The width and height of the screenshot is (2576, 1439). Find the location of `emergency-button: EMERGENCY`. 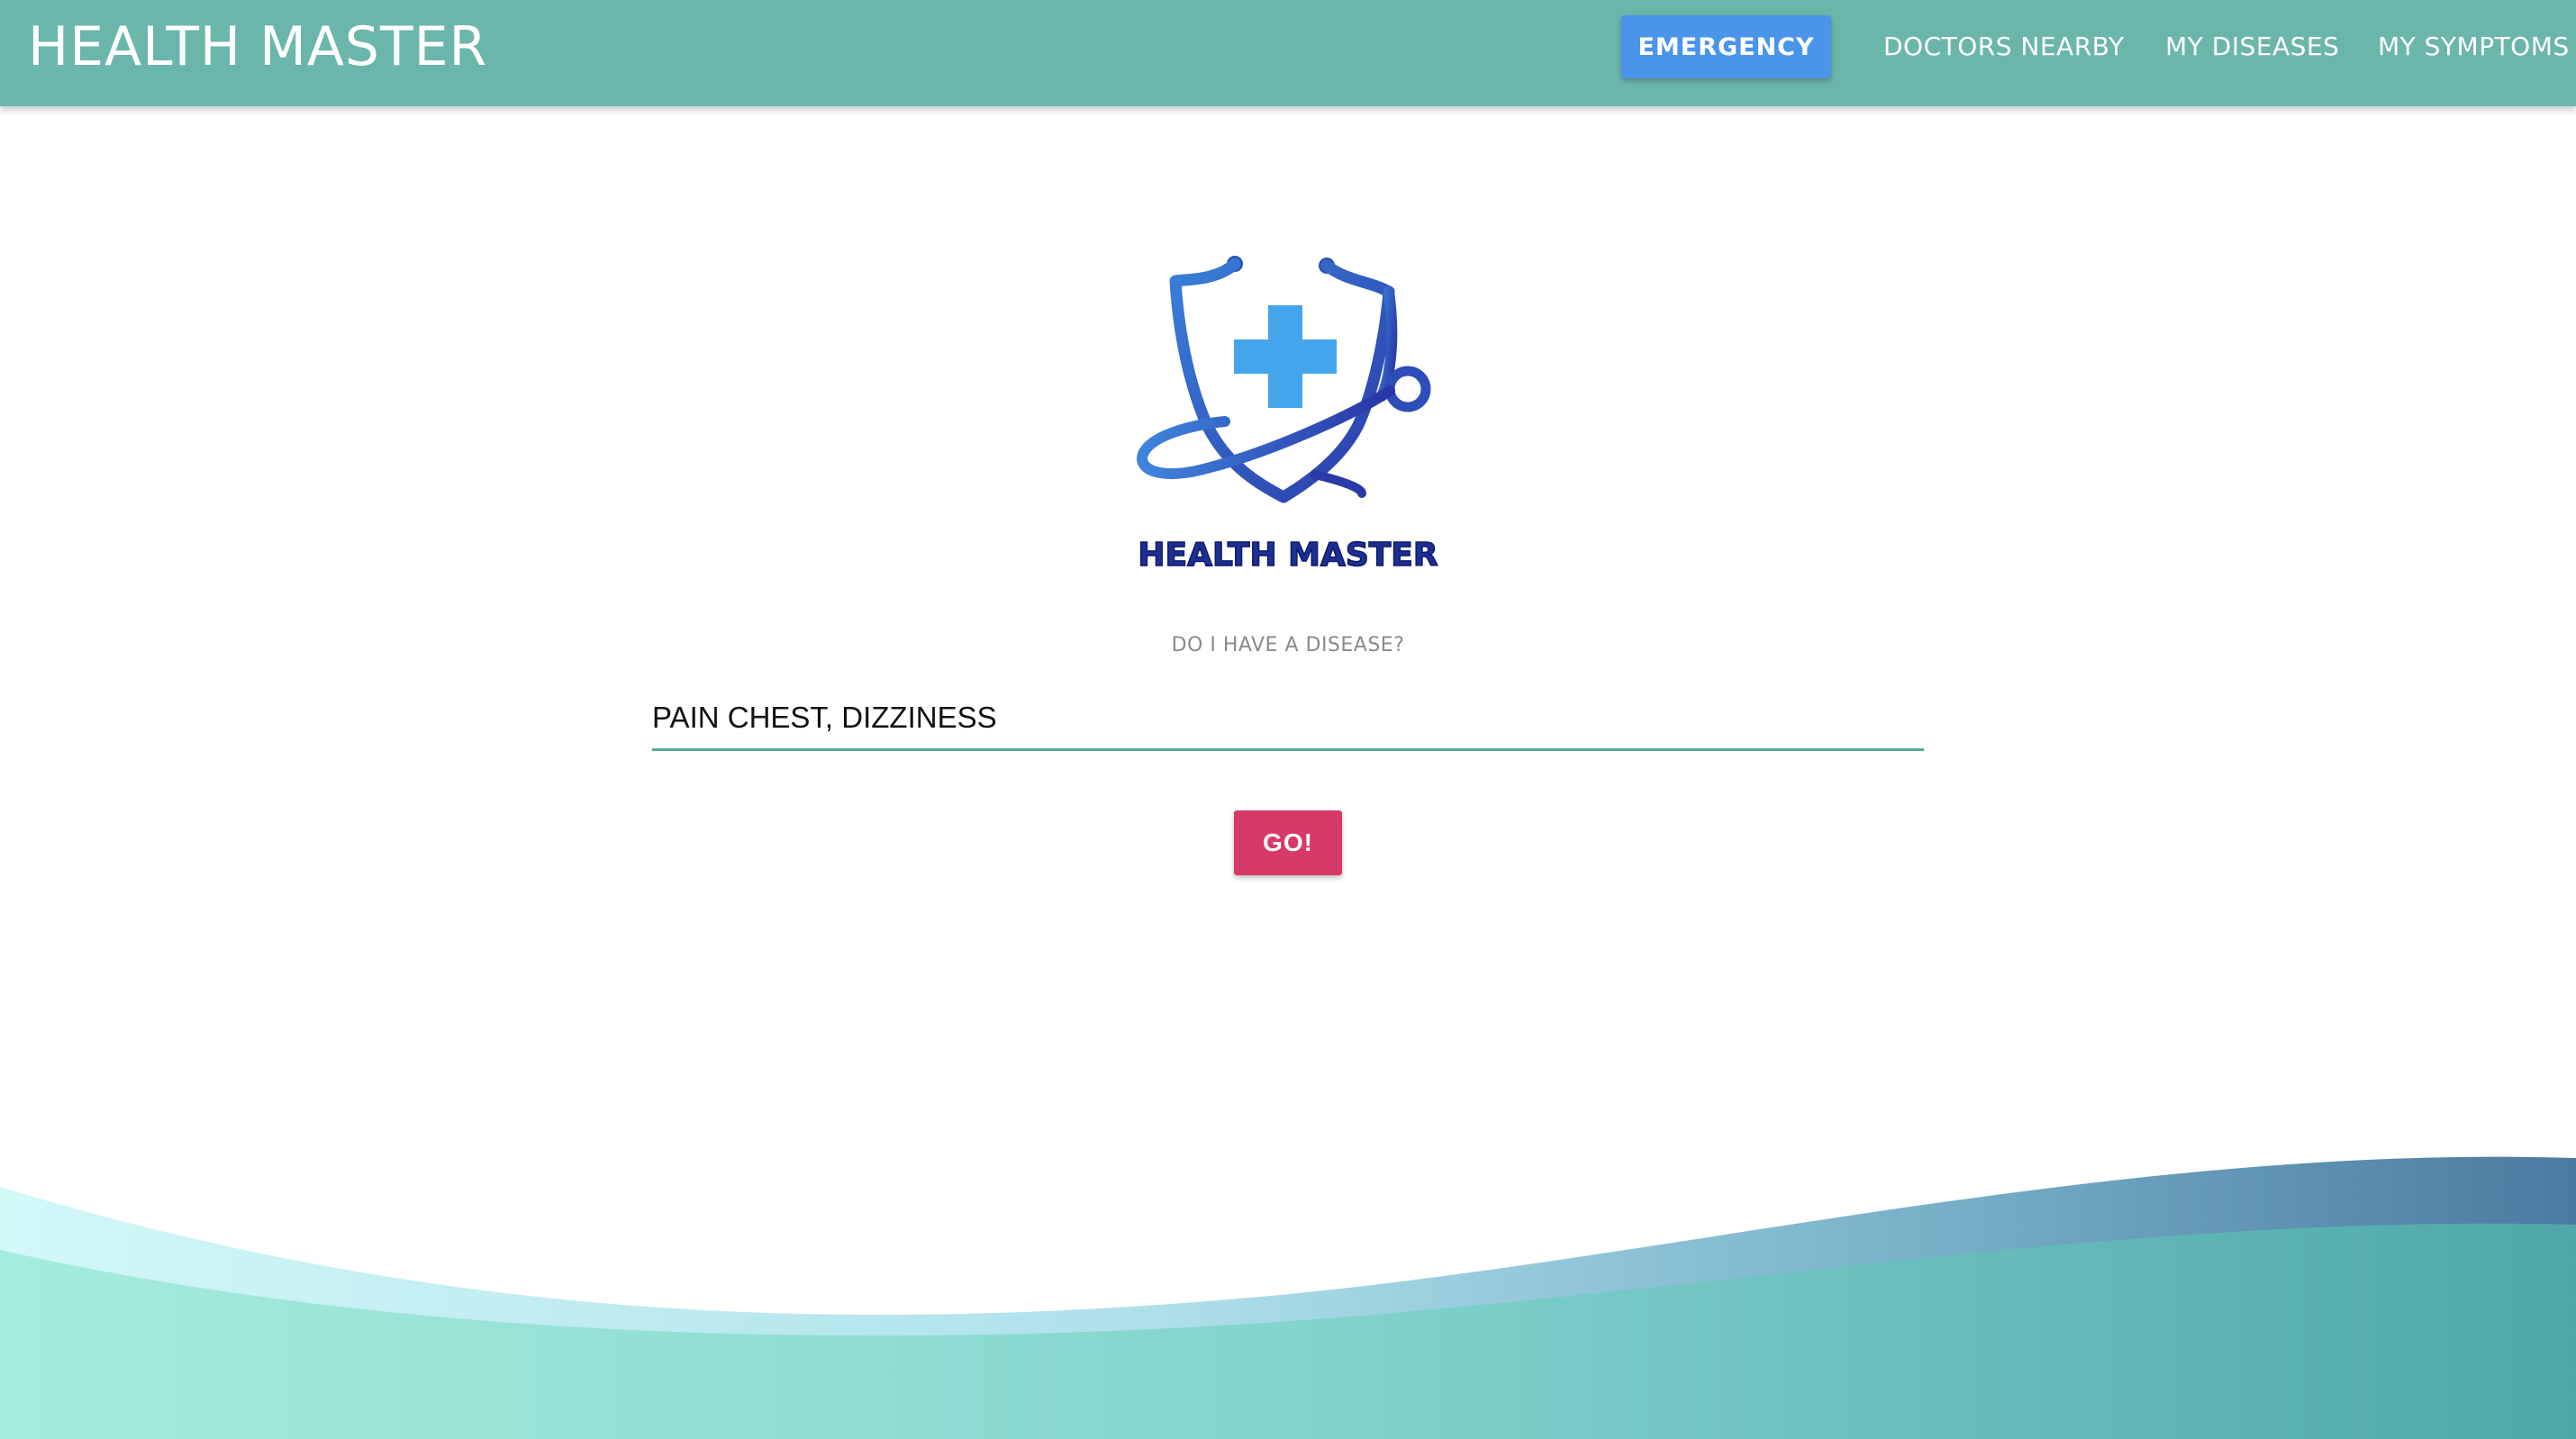

emergency-button: EMERGENCY is located at coordinates (1726, 46).